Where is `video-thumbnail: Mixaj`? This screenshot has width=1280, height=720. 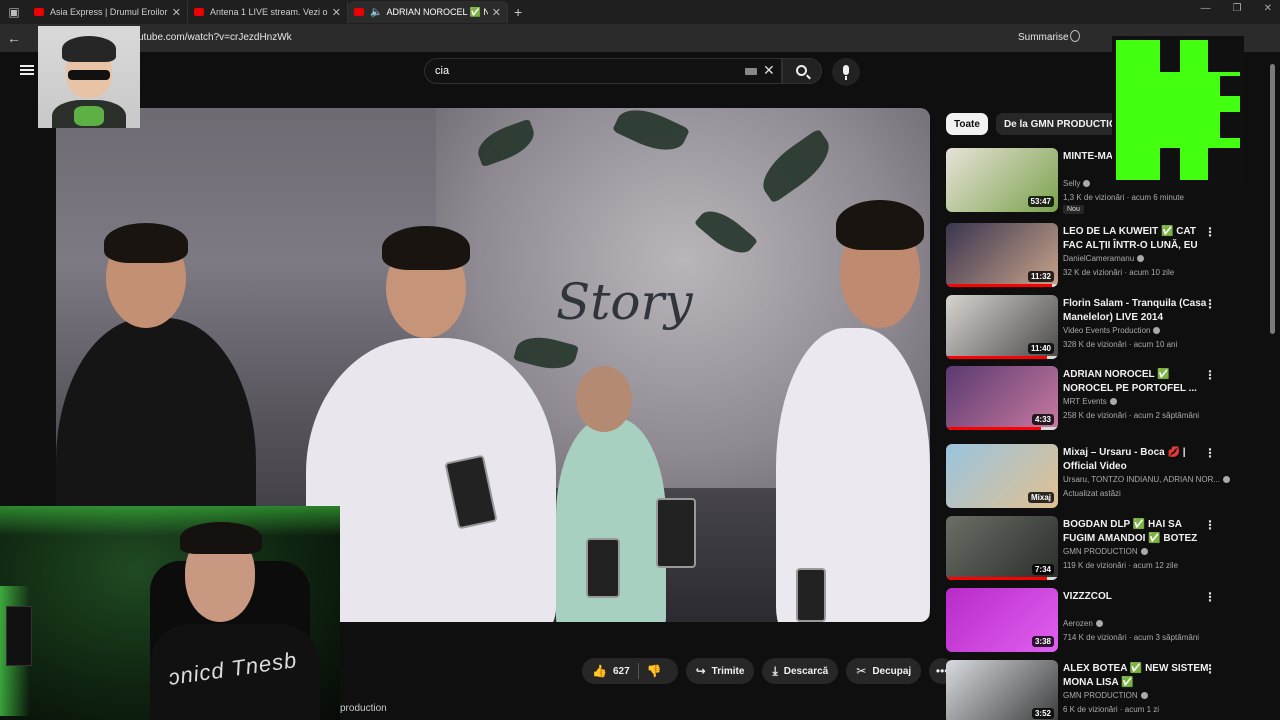 video-thumbnail: Mixaj is located at coordinates (1002, 476).